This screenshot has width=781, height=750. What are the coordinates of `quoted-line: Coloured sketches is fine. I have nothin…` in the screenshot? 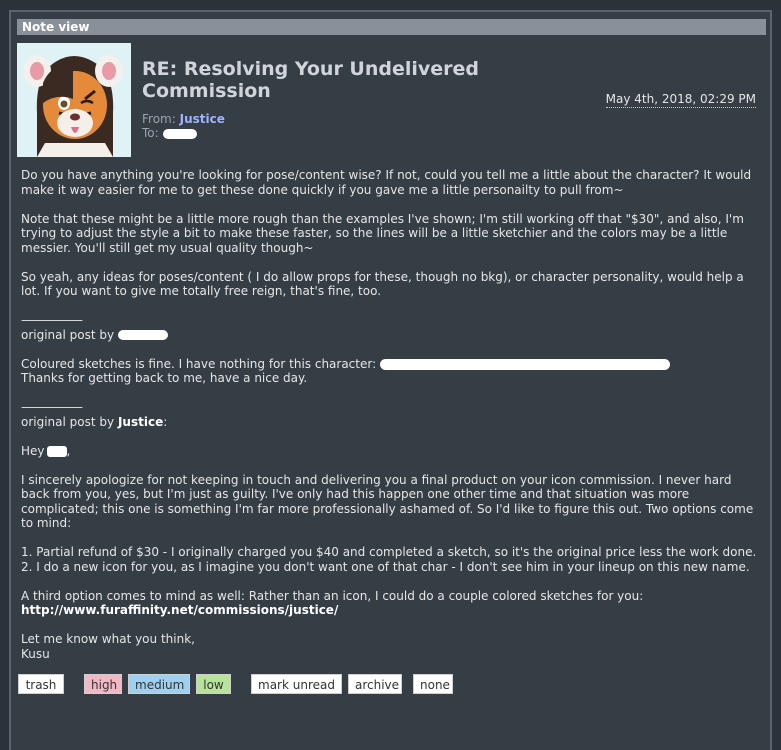 It's located at (199, 363).